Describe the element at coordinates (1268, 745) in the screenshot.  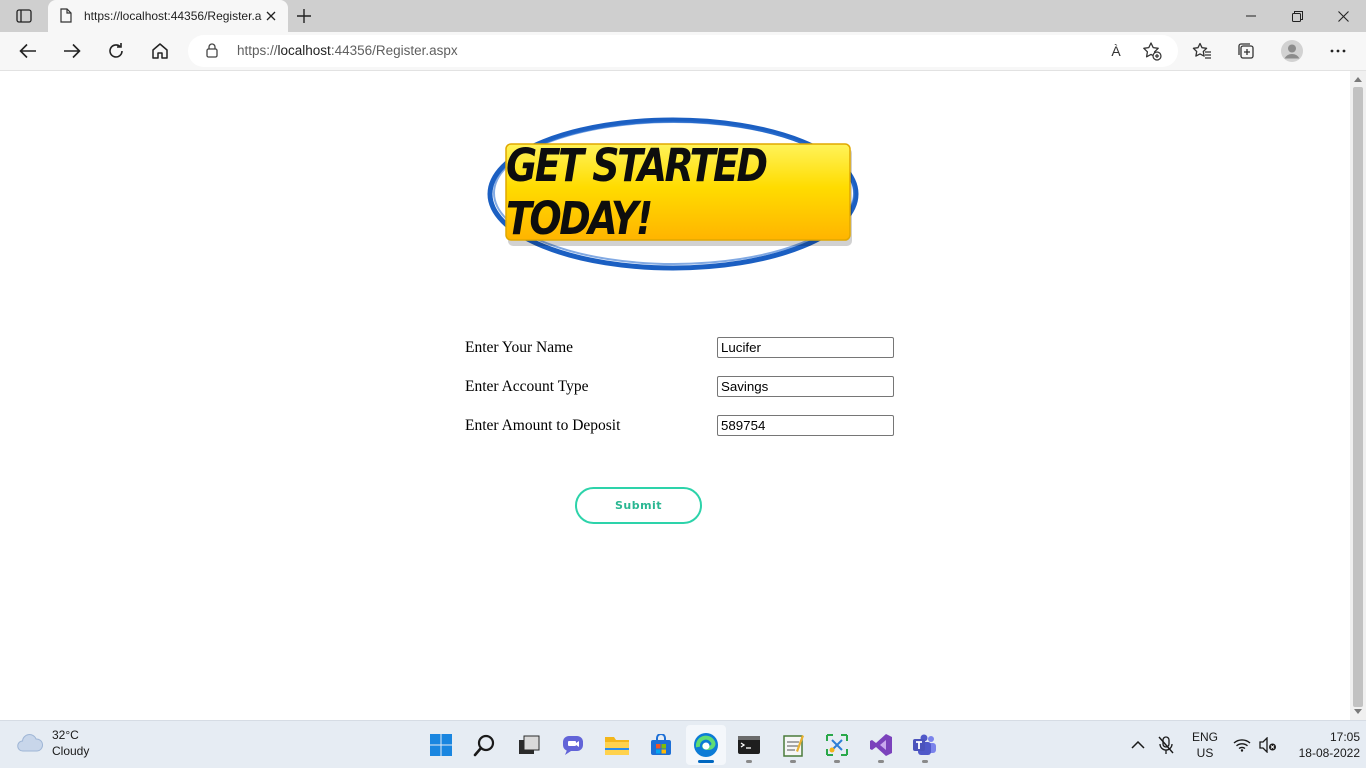
I see `volume-muted-icon` at that location.